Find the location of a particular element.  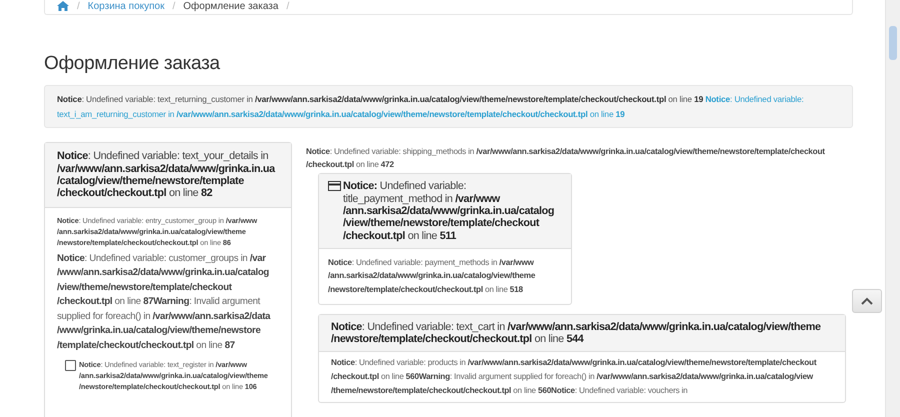

home-icon is located at coordinates (63, 6).